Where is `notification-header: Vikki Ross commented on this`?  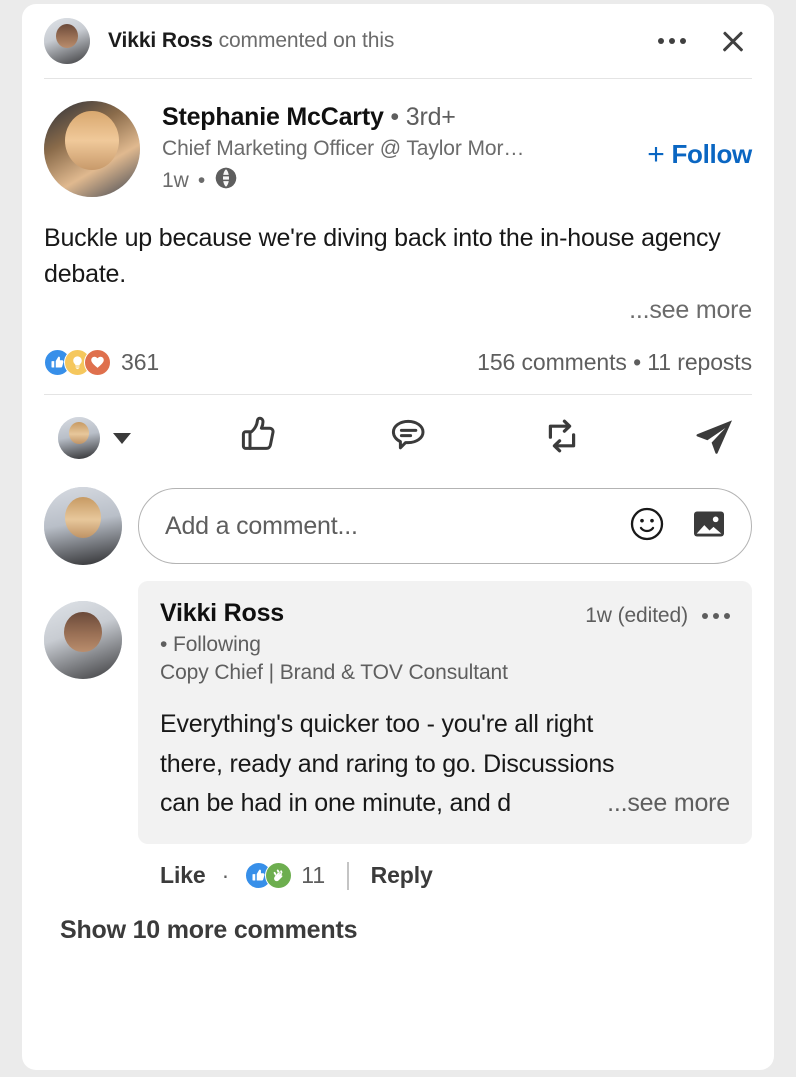
notification-header: Vikki Ross commented on this is located at coordinates (398, 34).